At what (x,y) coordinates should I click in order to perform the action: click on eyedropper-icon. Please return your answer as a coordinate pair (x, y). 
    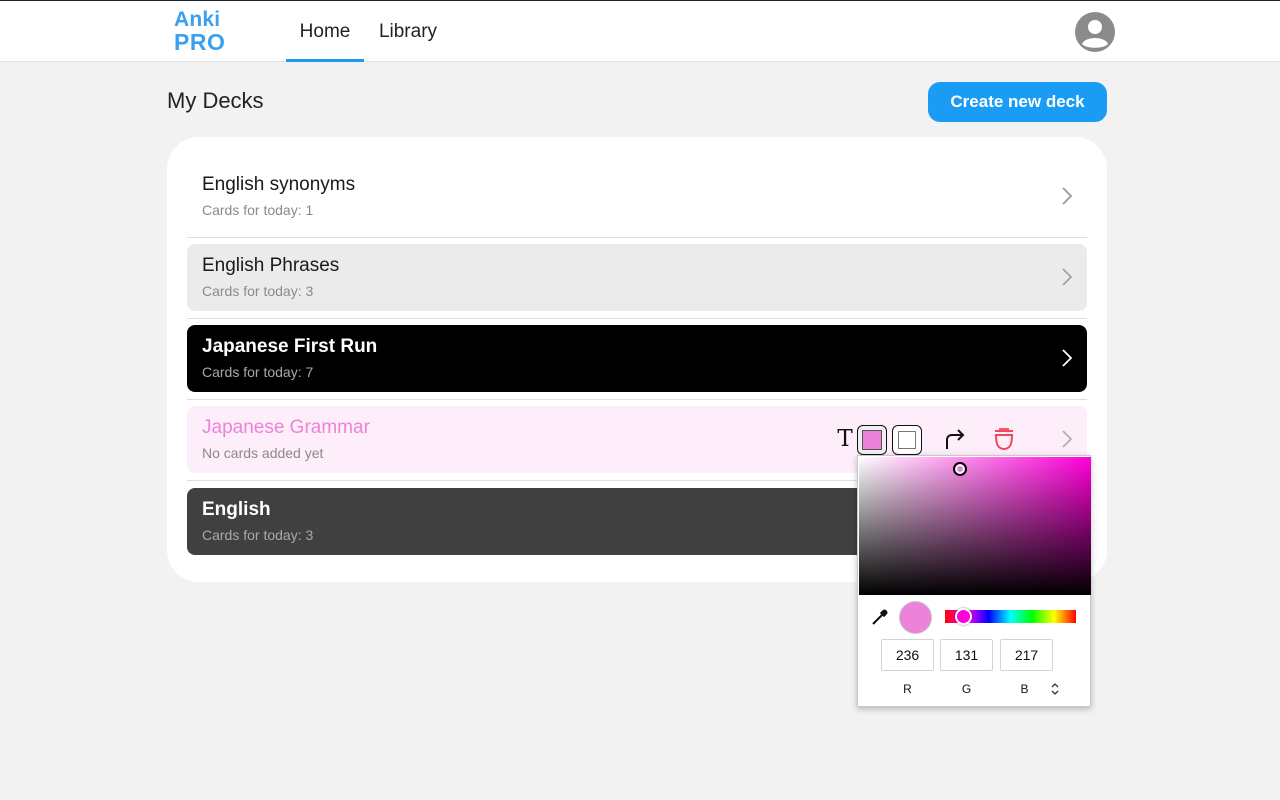
    Looking at the image, I should click on (880, 617).